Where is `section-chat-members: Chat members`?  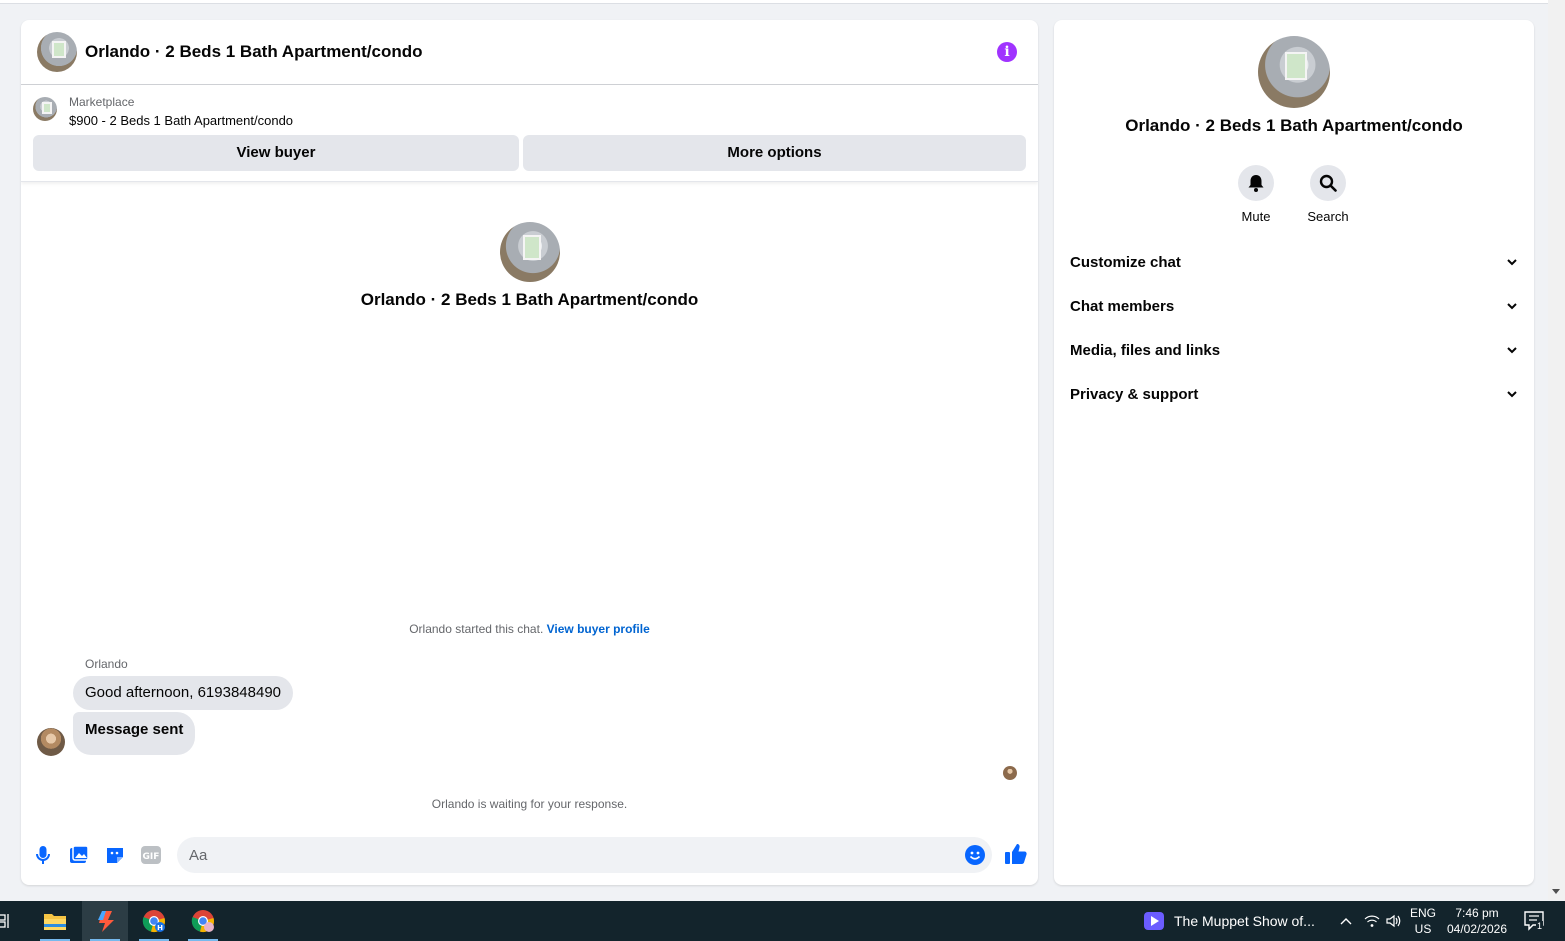
section-chat-members: Chat members is located at coordinates (1294, 306).